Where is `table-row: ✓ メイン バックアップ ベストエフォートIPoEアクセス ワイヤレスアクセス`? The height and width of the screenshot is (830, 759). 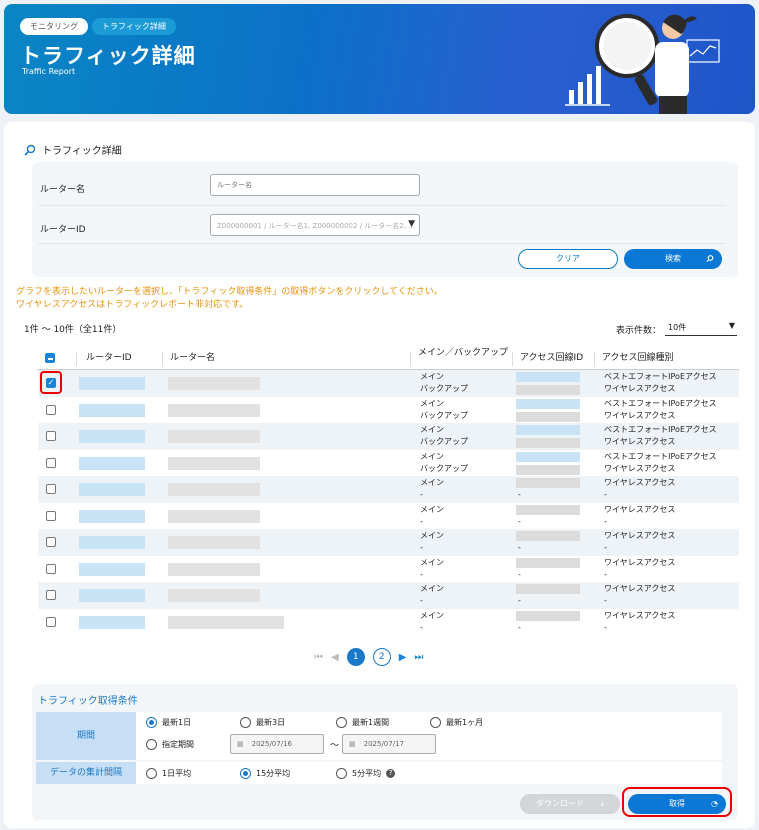 table-row: ✓ メイン バックアップ ベストエフォートIPoEアクセス ワイヤレスアクセス is located at coordinates (388, 383).